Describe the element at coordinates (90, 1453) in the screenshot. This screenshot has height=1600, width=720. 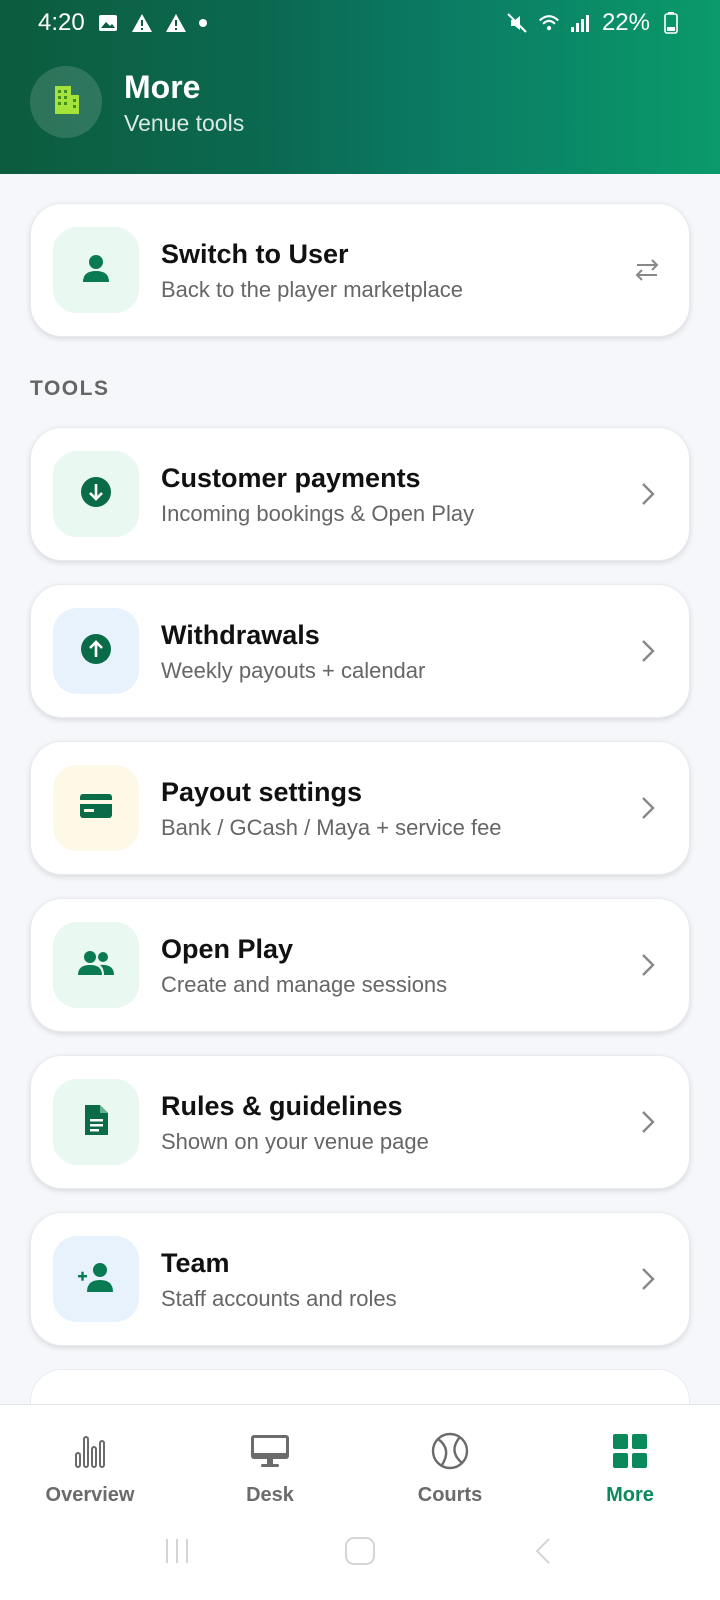
I see `bar-chart-icon` at that location.